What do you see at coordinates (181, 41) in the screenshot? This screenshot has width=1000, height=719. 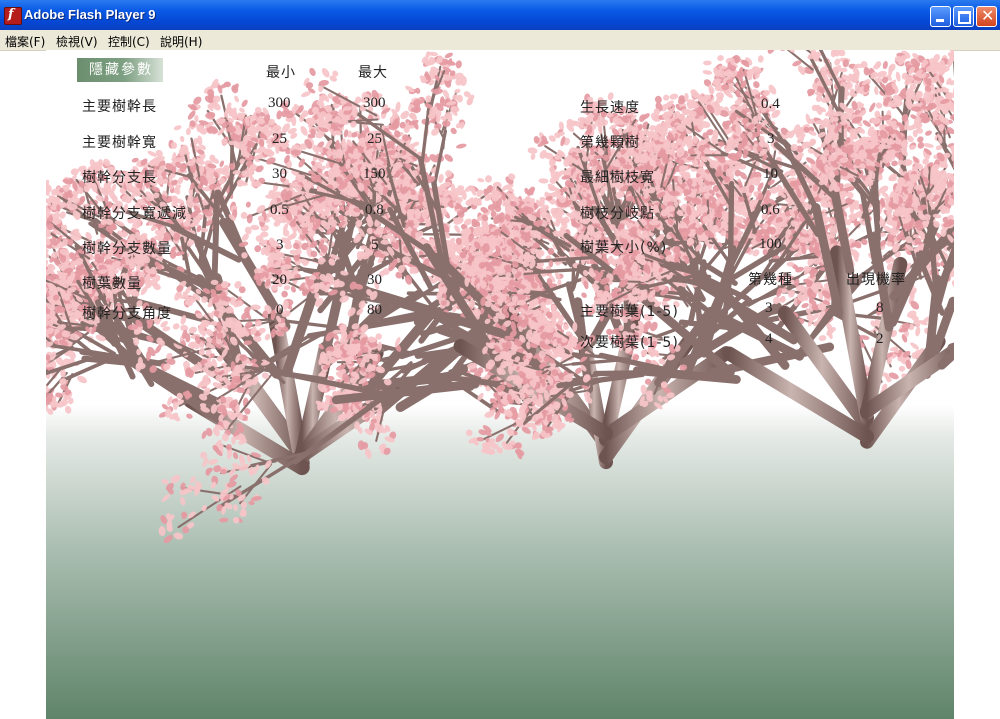 I see `menu-help: 說明(H)` at bounding box center [181, 41].